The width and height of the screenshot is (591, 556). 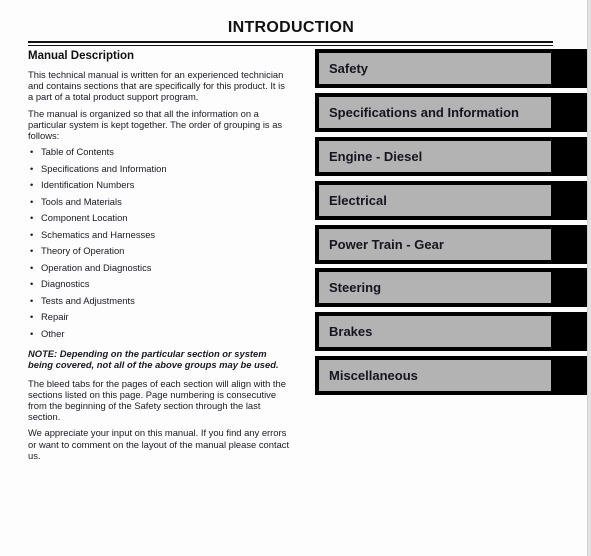 What do you see at coordinates (83, 251) in the screenshot?
I see `list-item-label: Theory of Operation` at bounding box center [83, 251].